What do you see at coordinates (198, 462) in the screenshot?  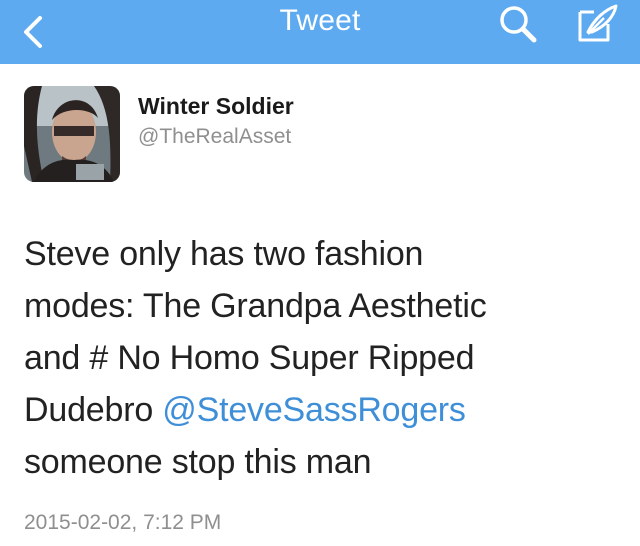 I see `tweet-line: someone stop this man` at bounding box center [198, 462].